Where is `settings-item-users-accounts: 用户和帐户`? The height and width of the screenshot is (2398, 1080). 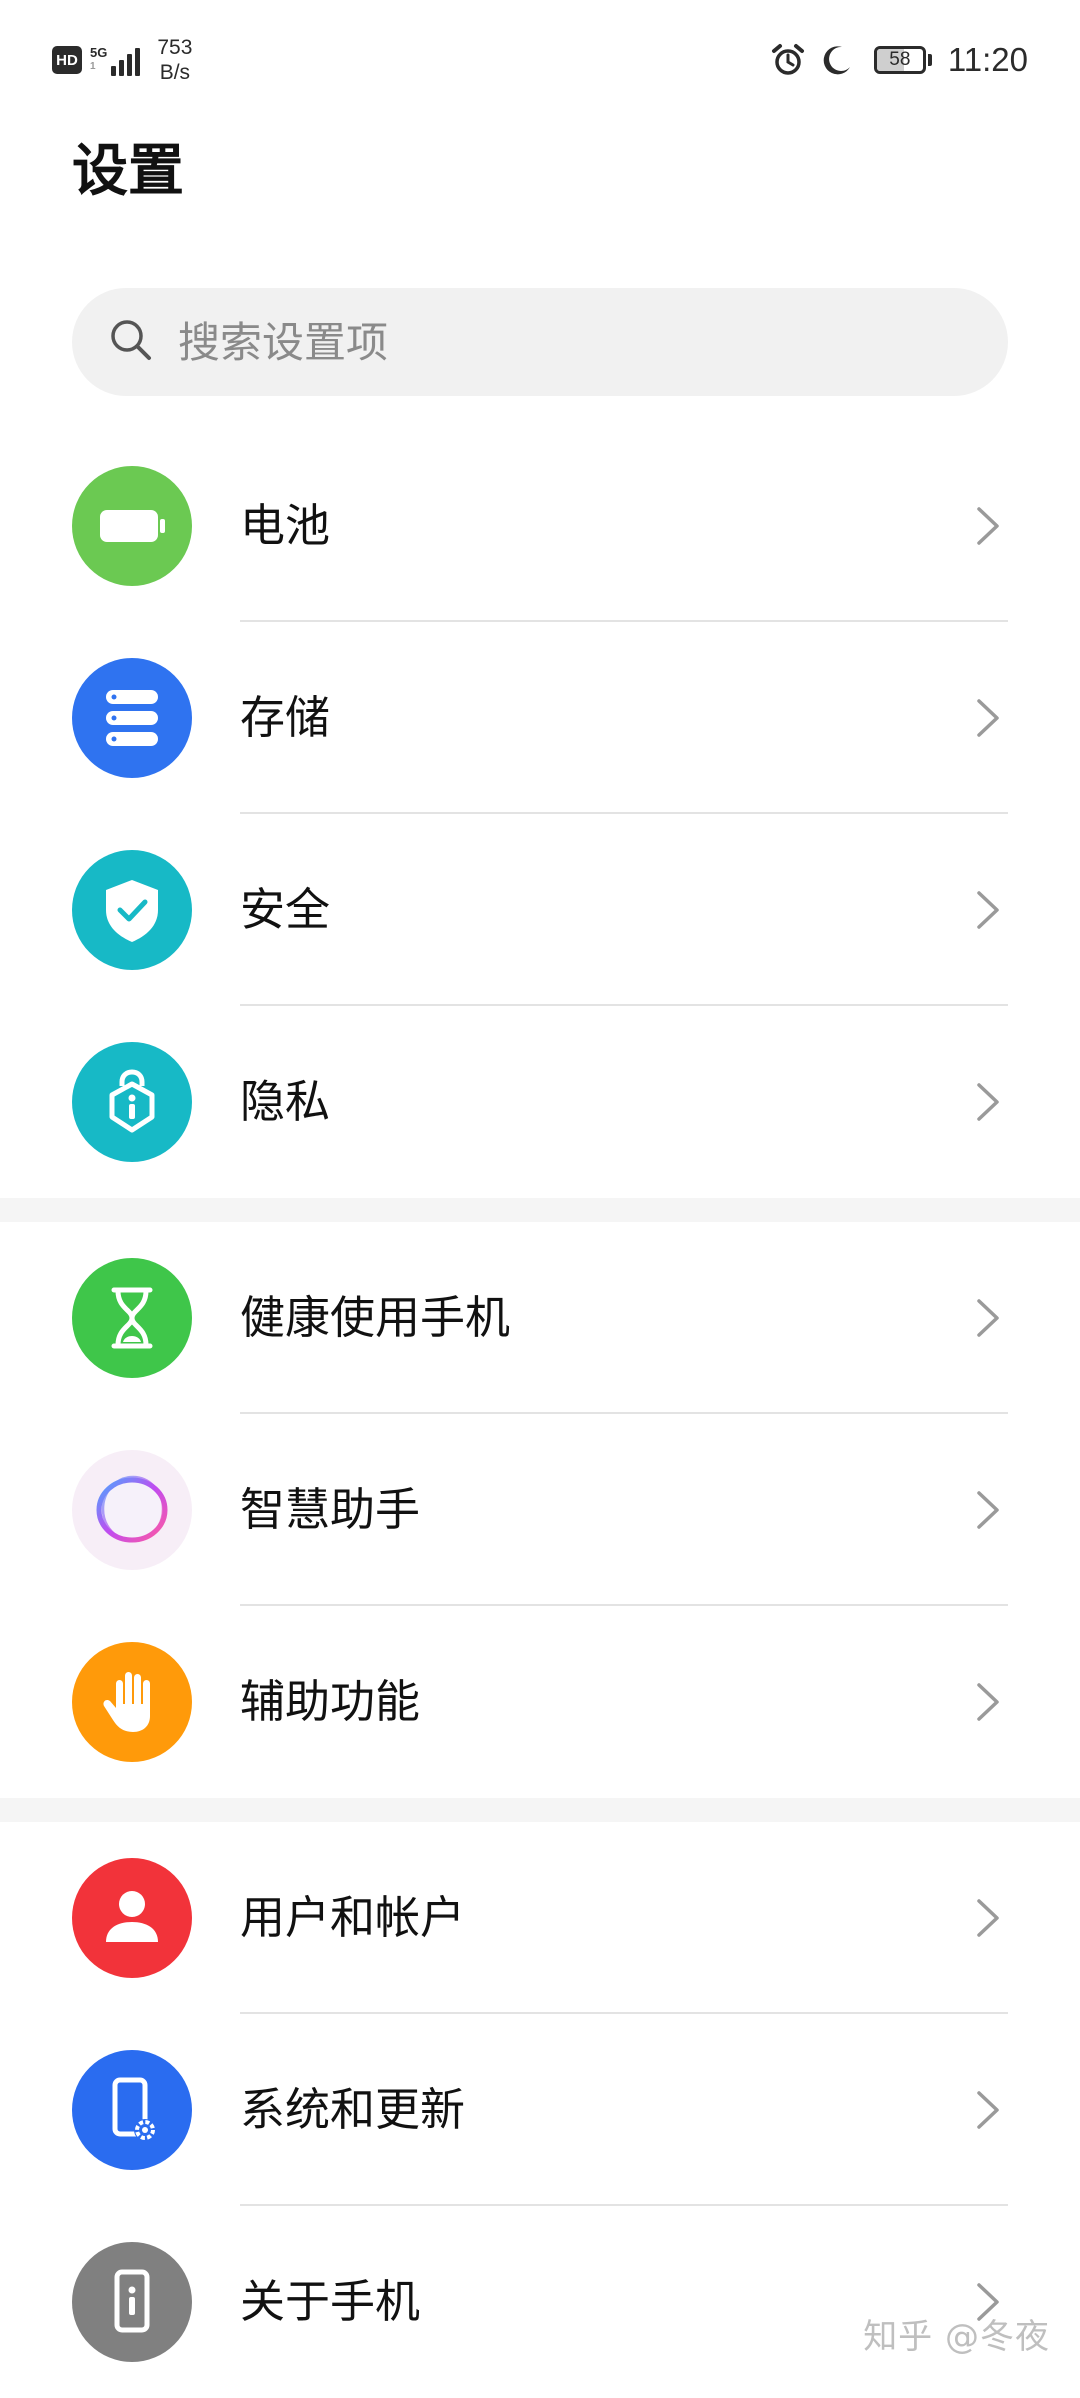
settings-item-users-accounts: 用户和帐户 is located at coordinates (540, 1918).